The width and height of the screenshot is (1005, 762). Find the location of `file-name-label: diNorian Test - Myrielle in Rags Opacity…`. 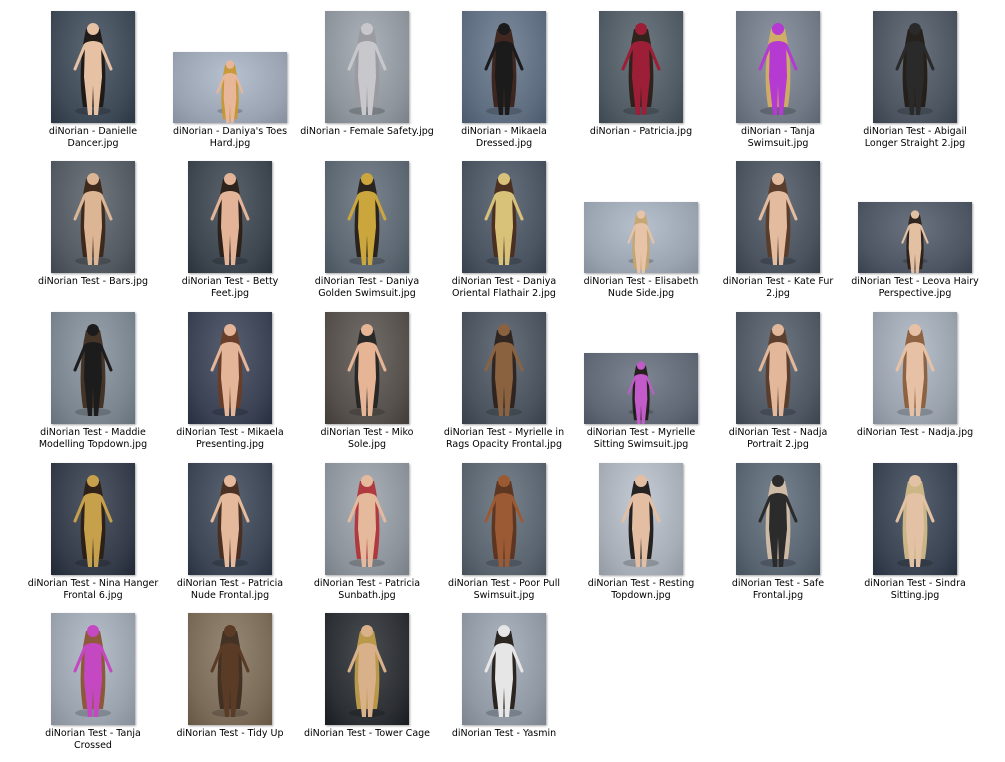

file-name-label: diNorian Test - Myrielle in Rags Opacity… is located at coordinates (504, 438).